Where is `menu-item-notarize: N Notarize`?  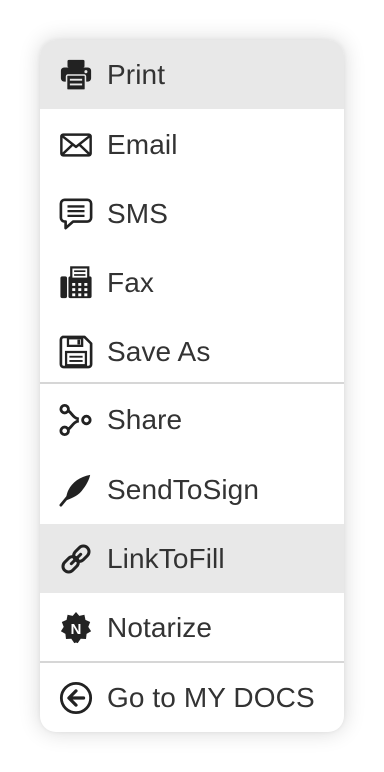
menu-item-notarize: N Notarize is located at coordinates (192, 627).